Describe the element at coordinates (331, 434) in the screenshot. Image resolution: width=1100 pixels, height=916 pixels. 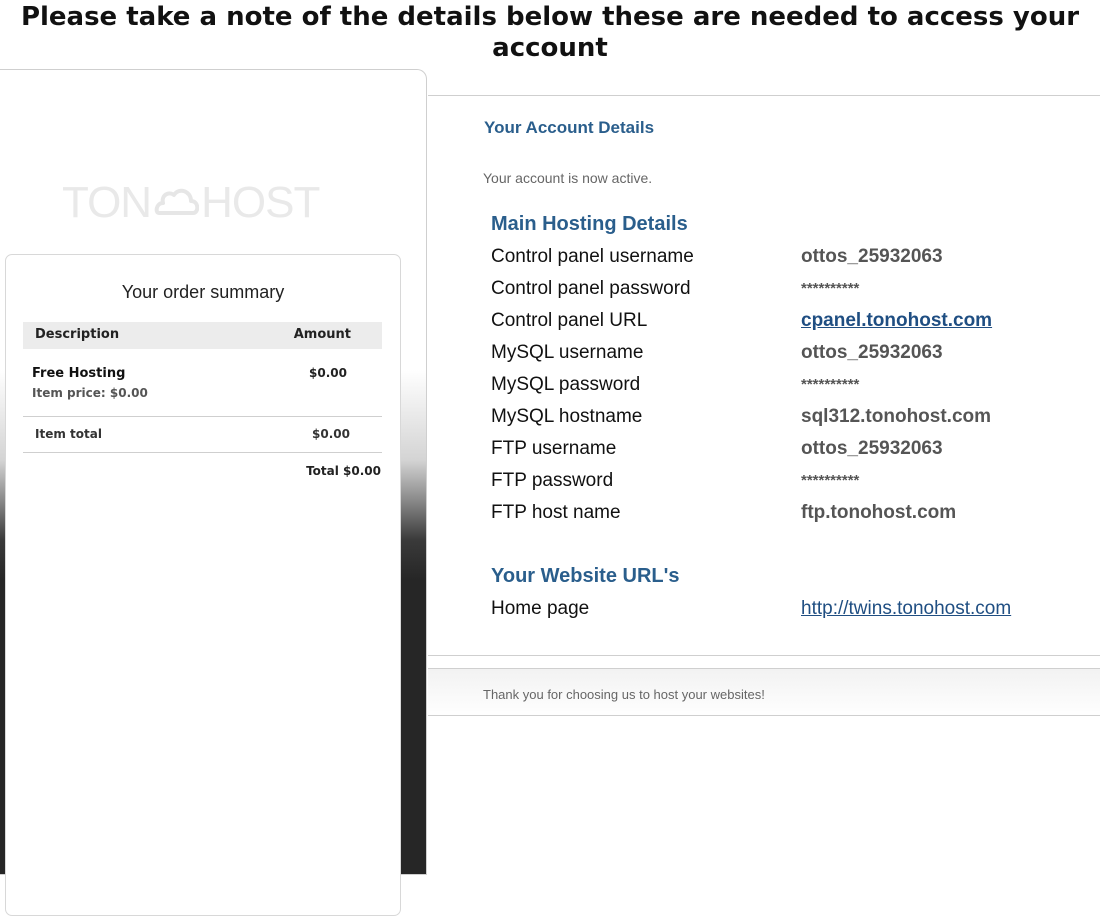
I see `item-total-amount: $0.00` at that location.